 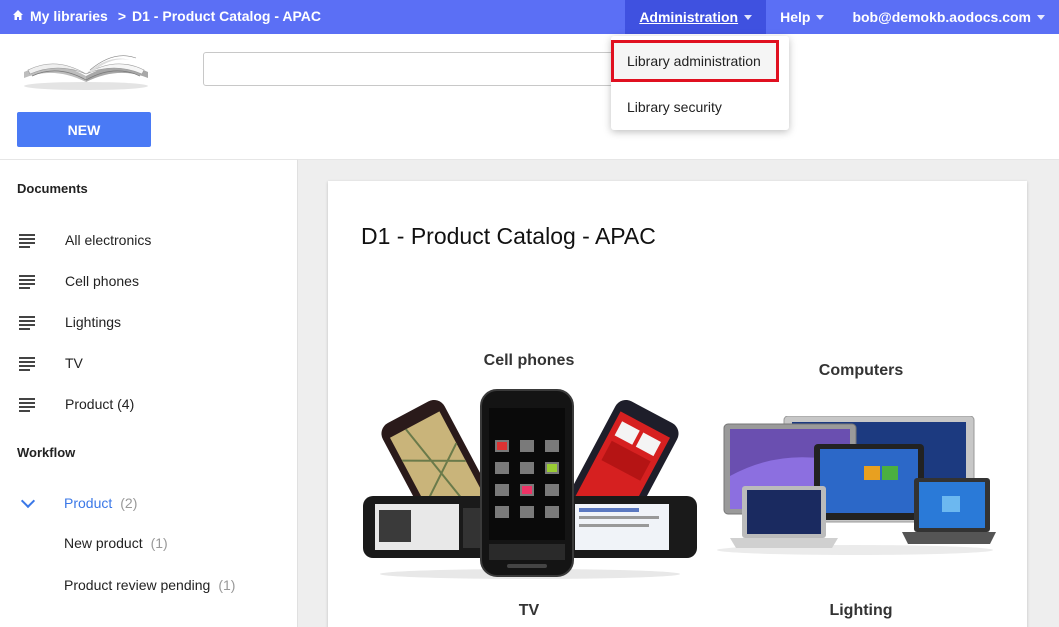 I want to click on workflow-state-product-review-pending: Product review pending (1), so click(x=148, y=585).